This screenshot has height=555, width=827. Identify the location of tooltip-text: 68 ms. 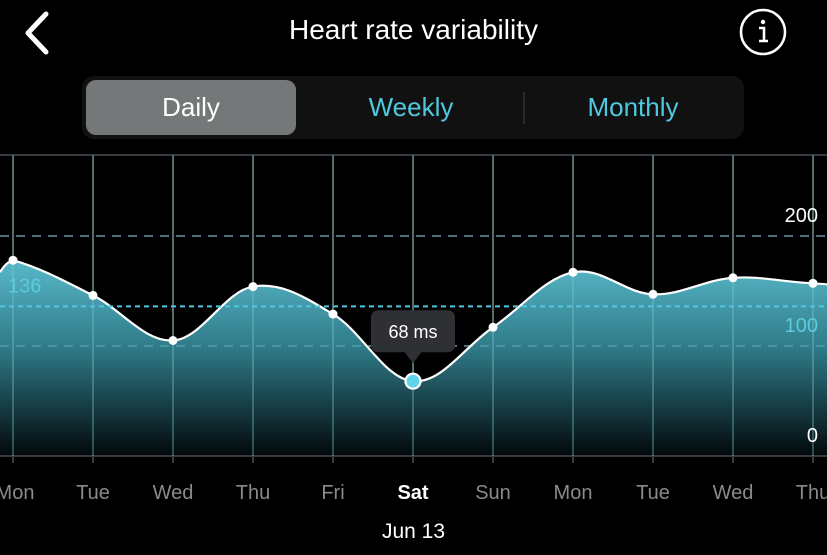
(412, 332).